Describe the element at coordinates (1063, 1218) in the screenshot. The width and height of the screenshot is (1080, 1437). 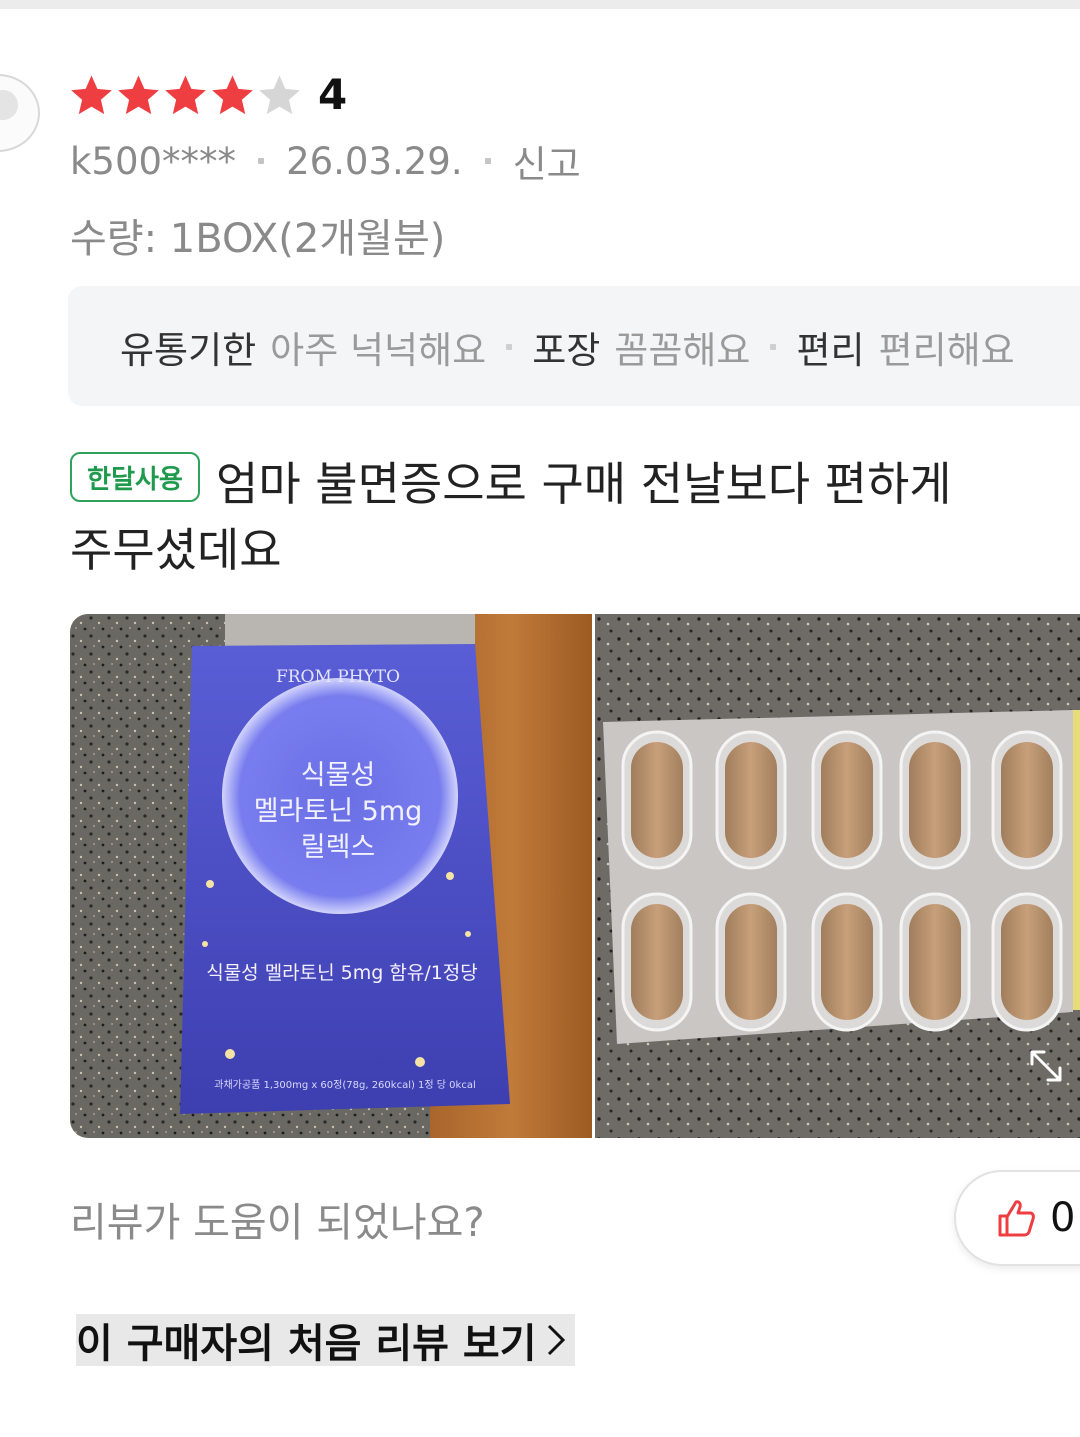
I see `like-count: 0` at that location.